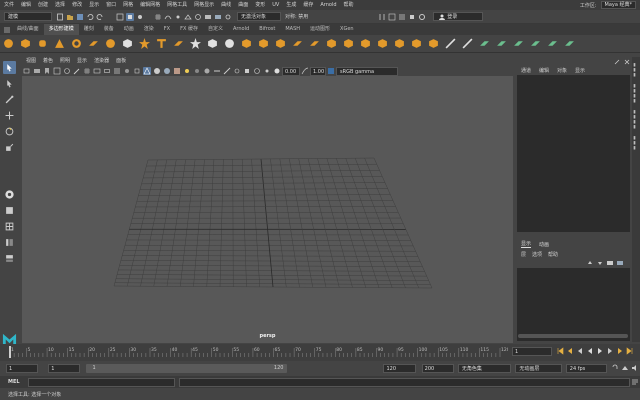 Image resolution: width=640 pixels, height=400 pixels. What do you see at coordinates (392, 17) in the screenshot?
I see `toggle-attribute-editor-icon` at bounding box center [392, 17].